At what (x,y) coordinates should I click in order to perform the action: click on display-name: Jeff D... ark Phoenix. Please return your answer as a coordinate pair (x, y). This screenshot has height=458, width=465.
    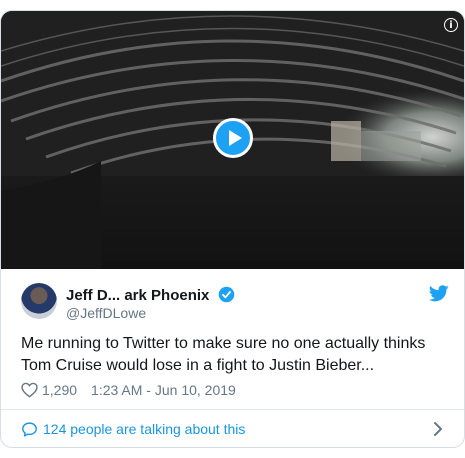
    Looking at the image, I should click on (150, 295).